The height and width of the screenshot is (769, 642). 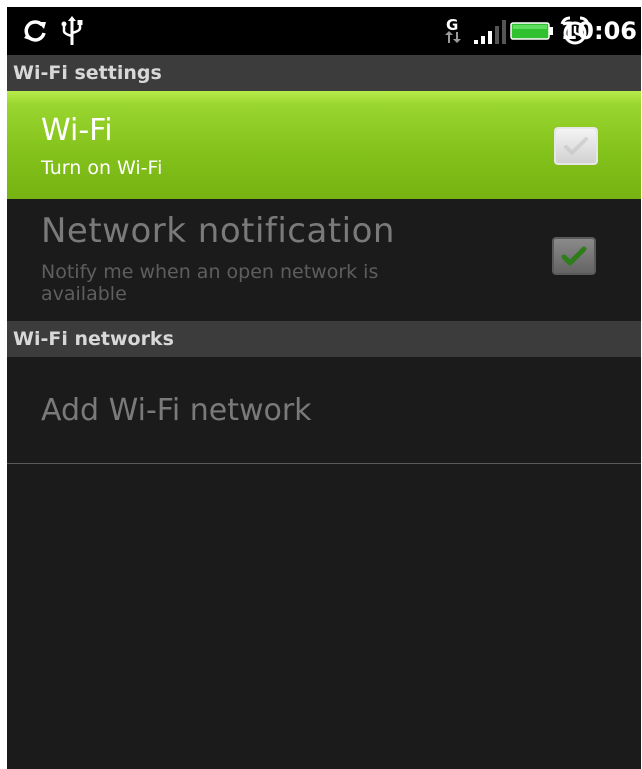 What do you see at coordinates (489, 31) in the screenshot?
I see `signal-icon` at bounding box center [489, 31].